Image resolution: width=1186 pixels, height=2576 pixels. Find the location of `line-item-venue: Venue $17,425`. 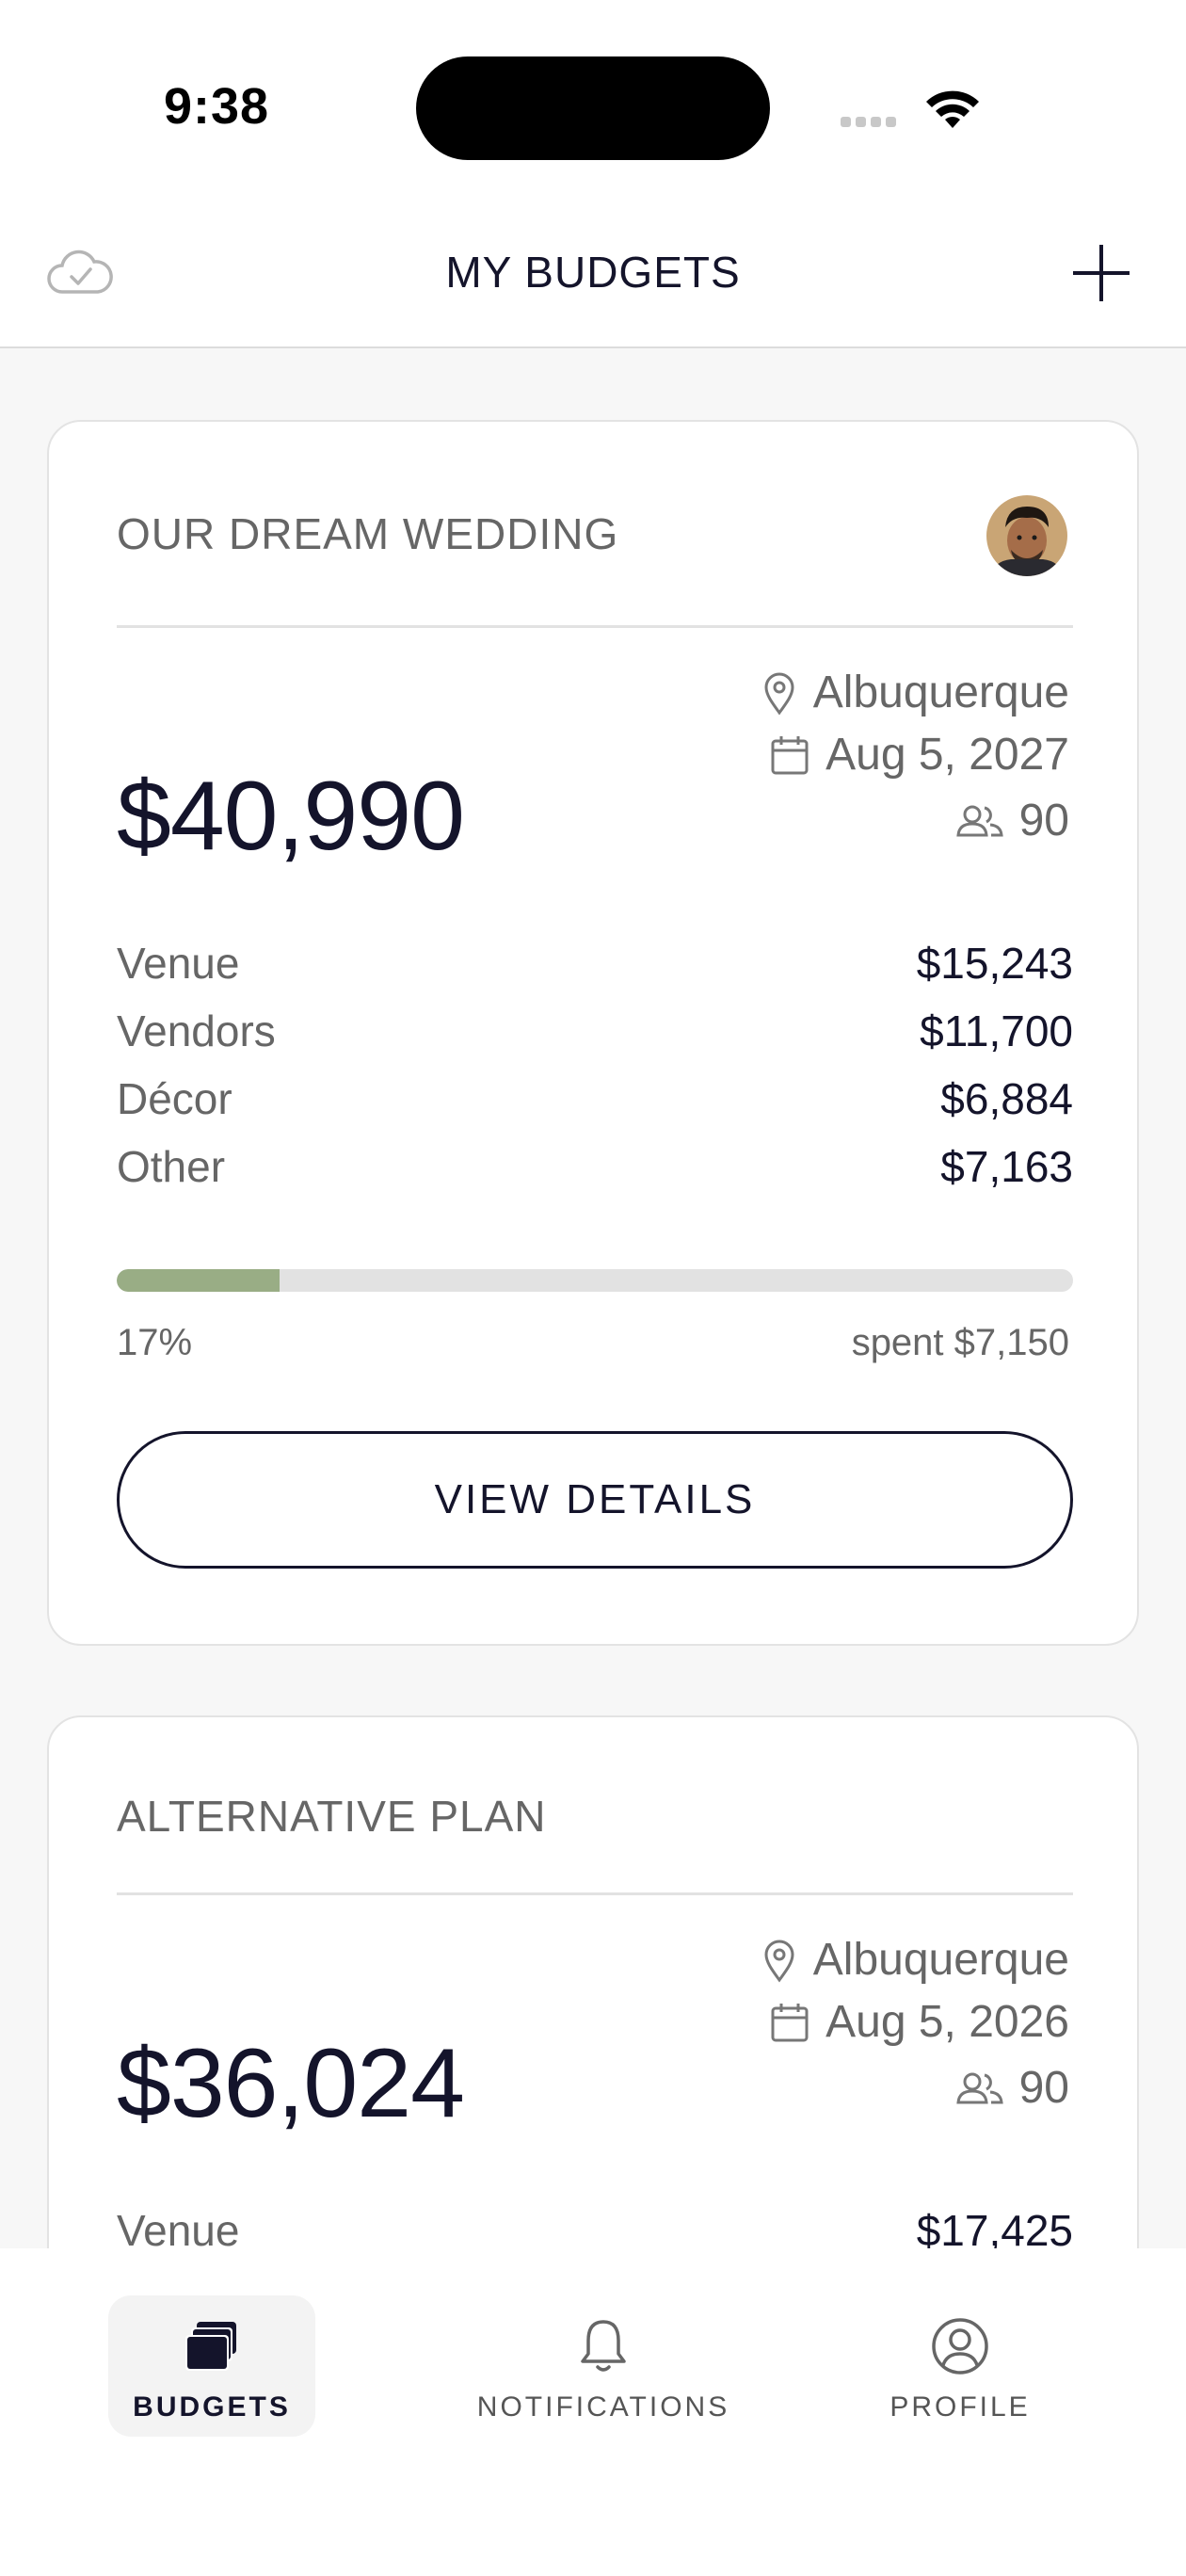

line-item-venue: Venue $17,425 is located at coordinates (595, 2226).